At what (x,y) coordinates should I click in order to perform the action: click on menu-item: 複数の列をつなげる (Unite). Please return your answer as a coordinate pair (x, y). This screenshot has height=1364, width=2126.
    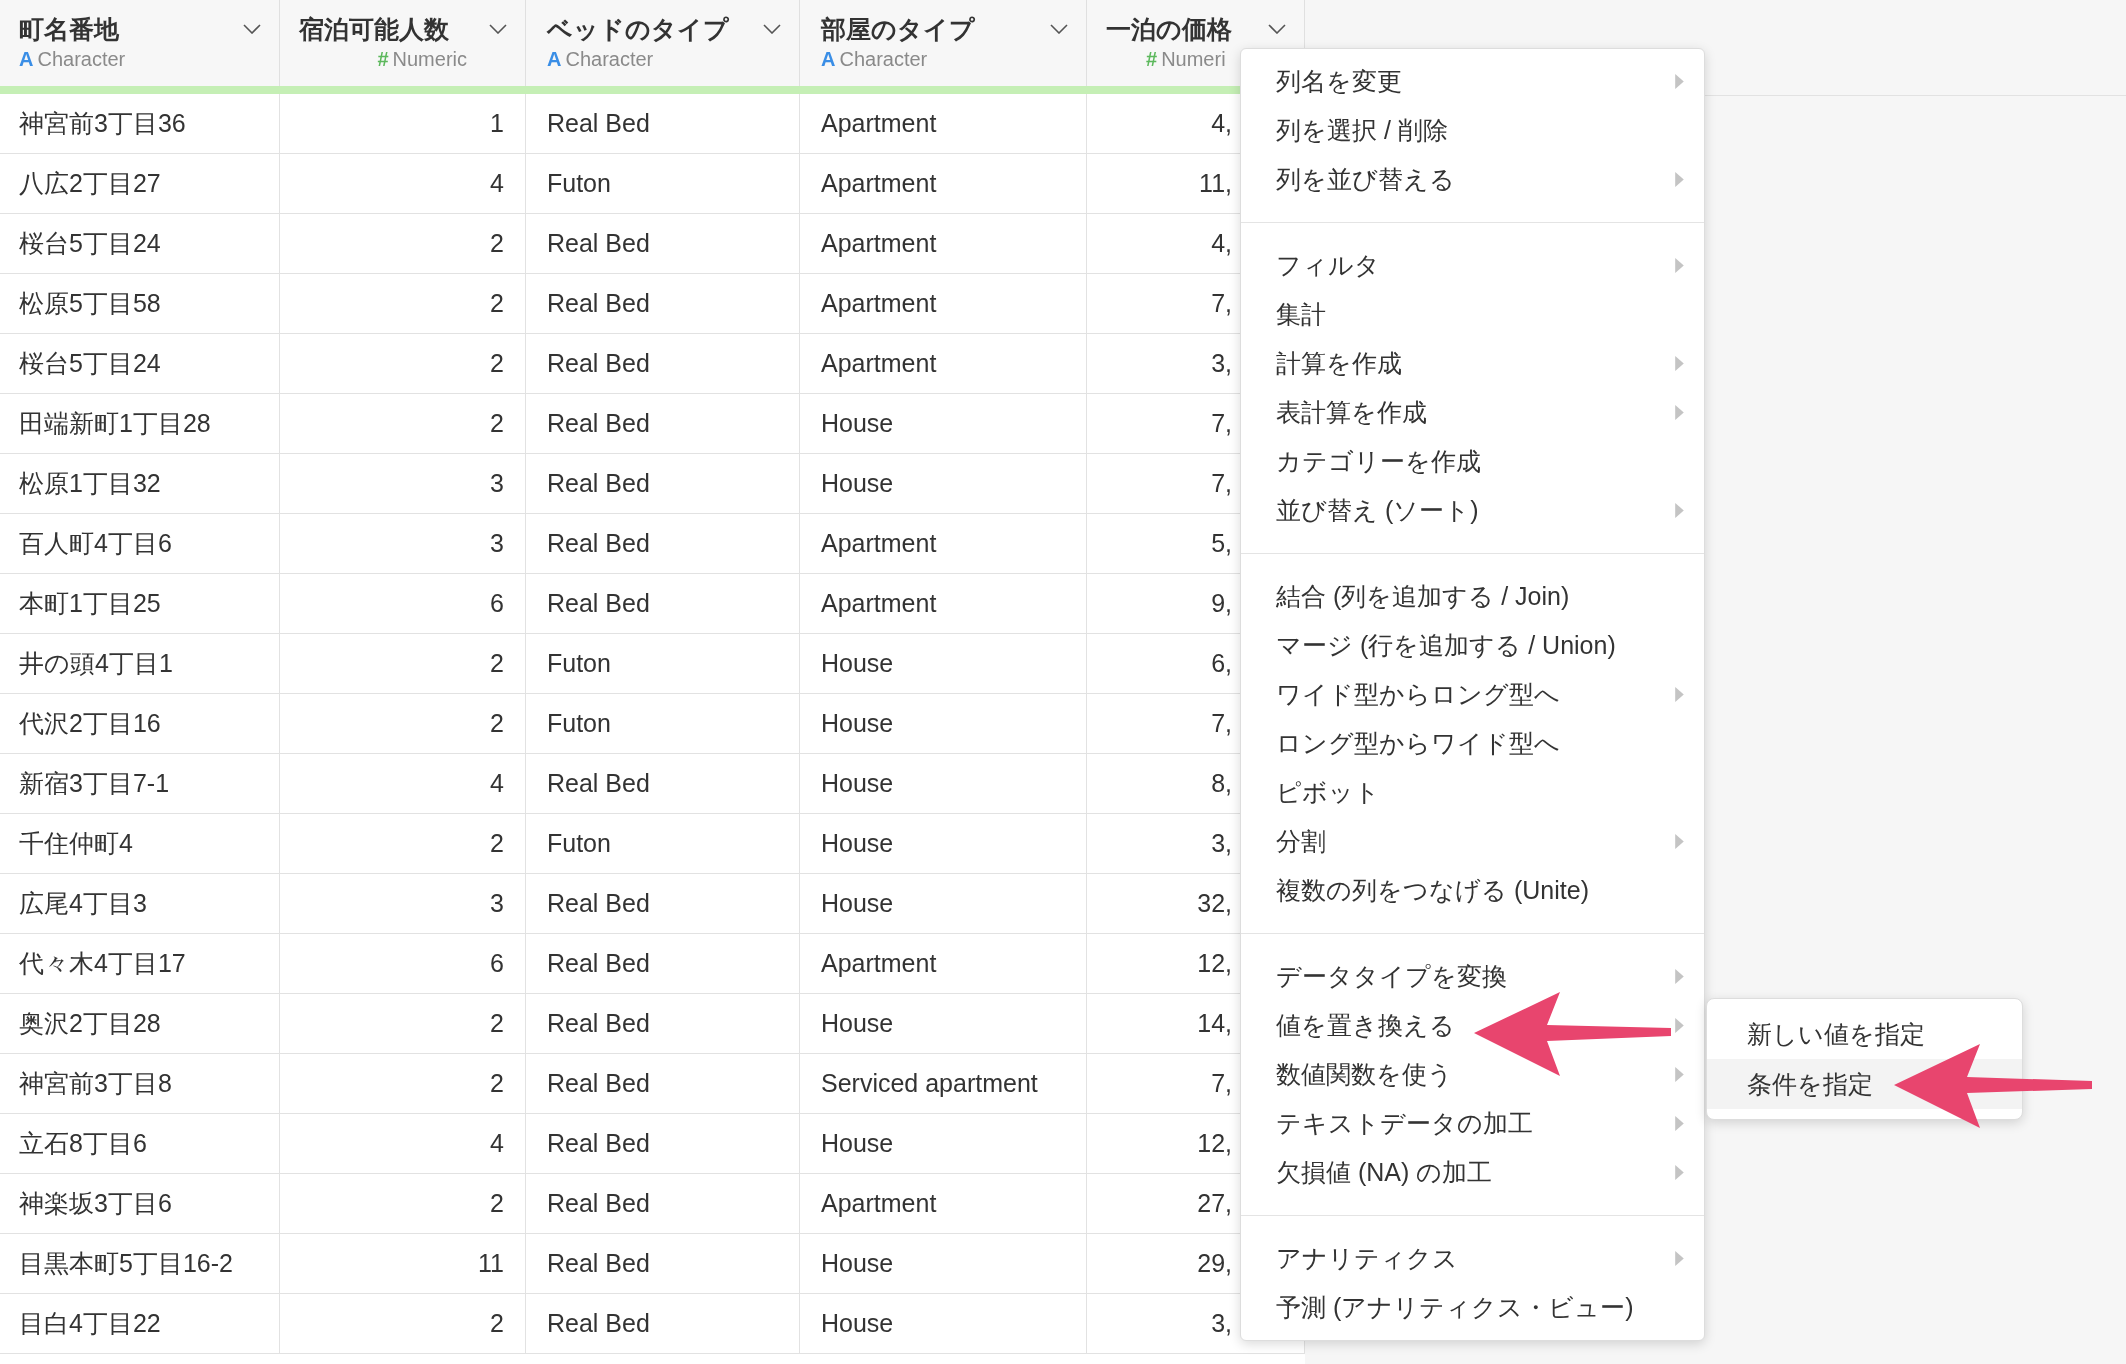
    Looking at the image, I should click on (1472, 890).